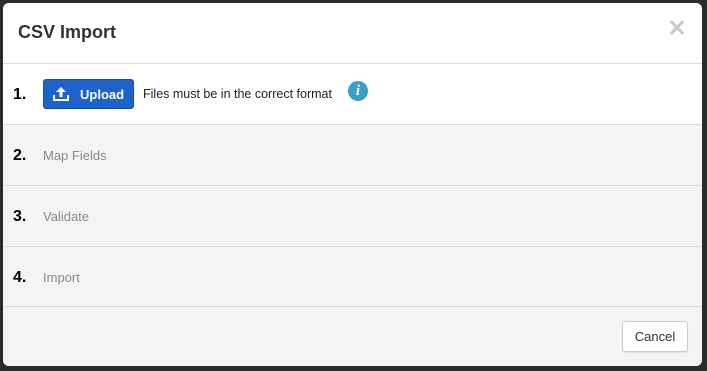 This screenshot has height=371, width=707. Describe the element at coordinates (20, 277) in the screenshot. I see `step-number: 4.` at that location.